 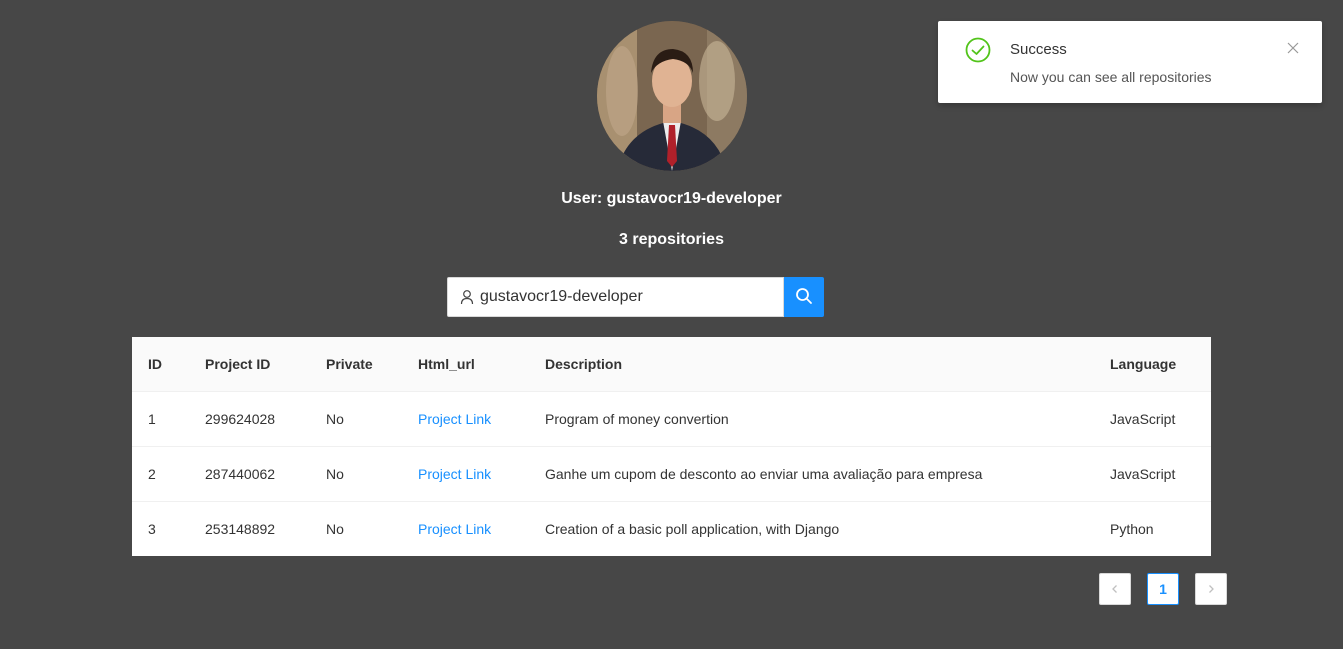 I want to click on close-icon, so click(x=1293, y=47).